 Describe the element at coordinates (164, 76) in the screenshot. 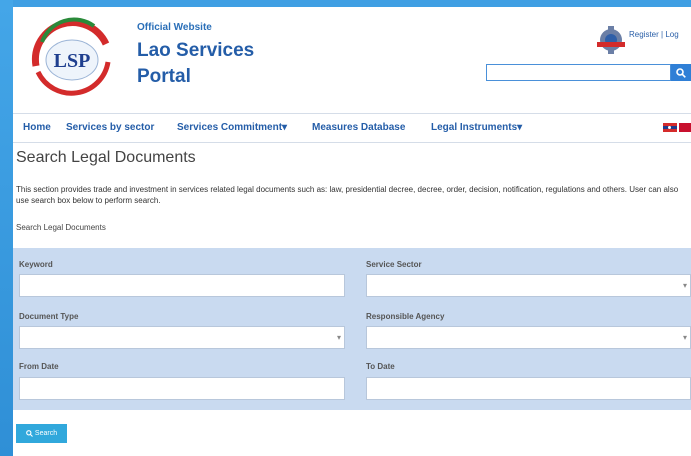

I see `site-name-line2: Portal` at that location.